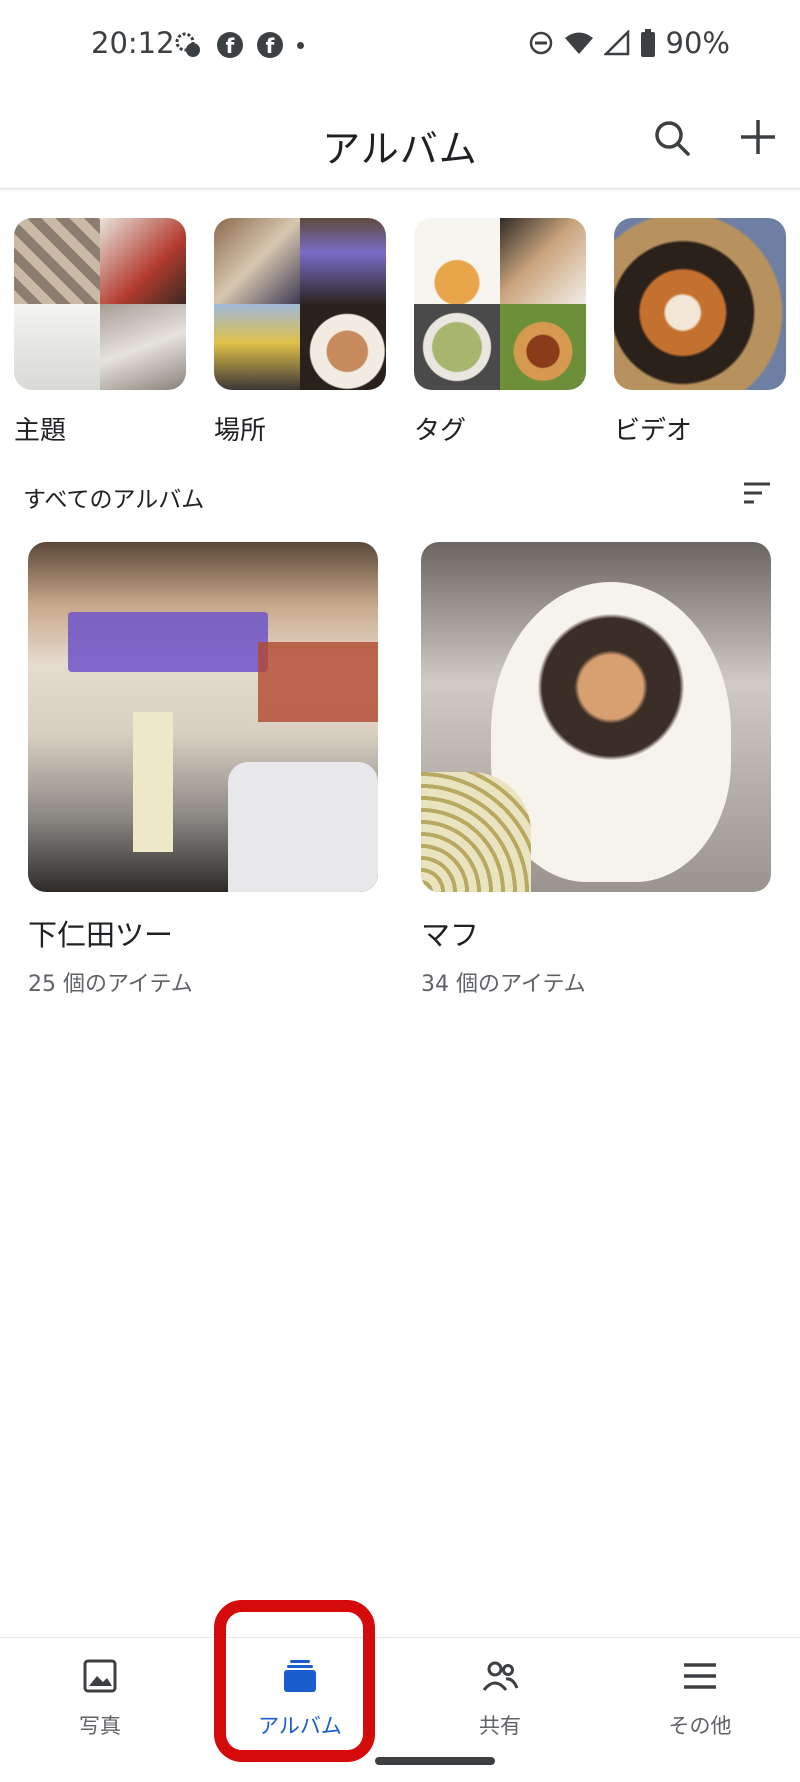  I want to click on nav-more: その他, so click(700, 1698).